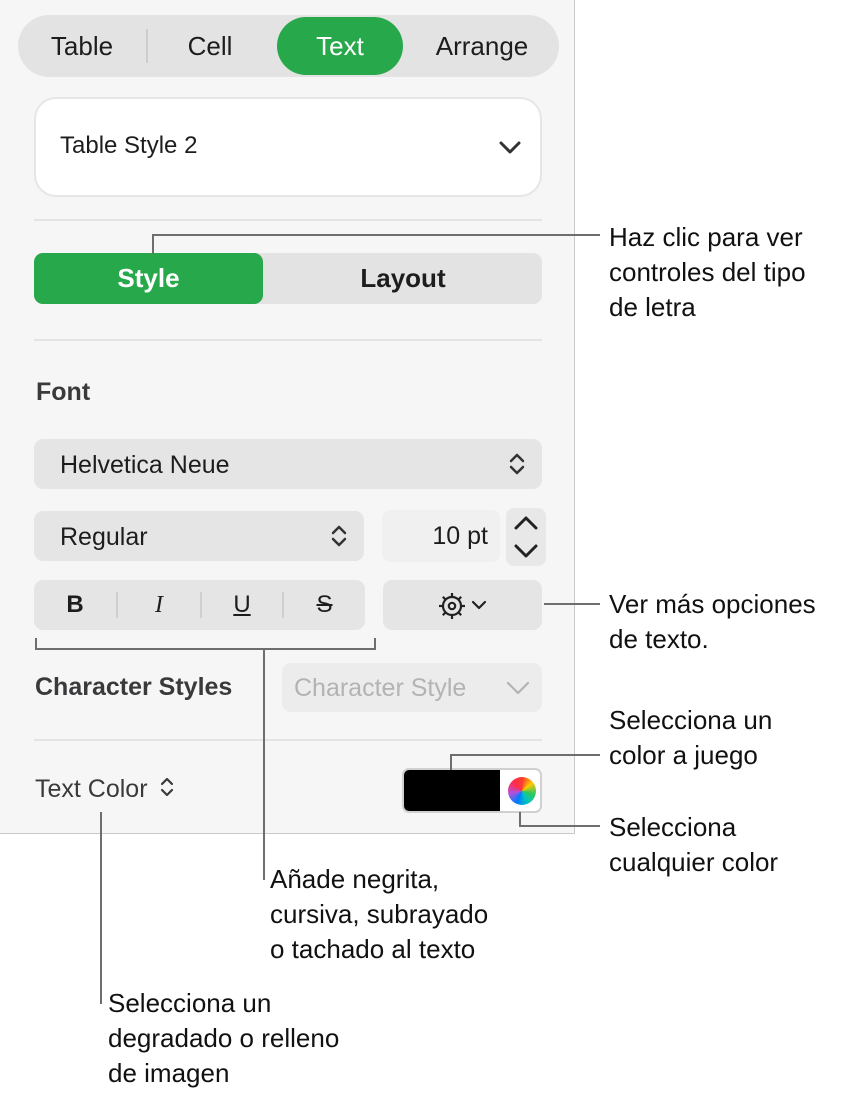 The image size is (868, 1095). I want to click on stepper-down-icon, so click(526, 551).